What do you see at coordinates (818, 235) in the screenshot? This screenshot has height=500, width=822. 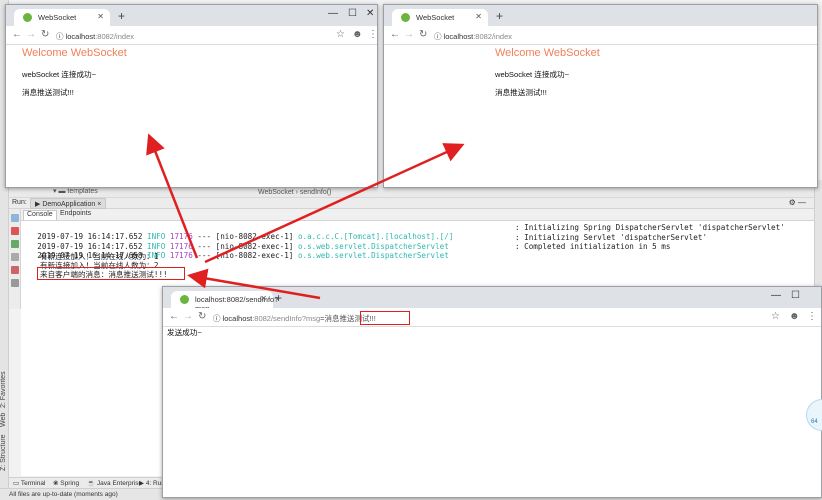 I see `ide-right-tool-strip` at bounding box center [818, 235].